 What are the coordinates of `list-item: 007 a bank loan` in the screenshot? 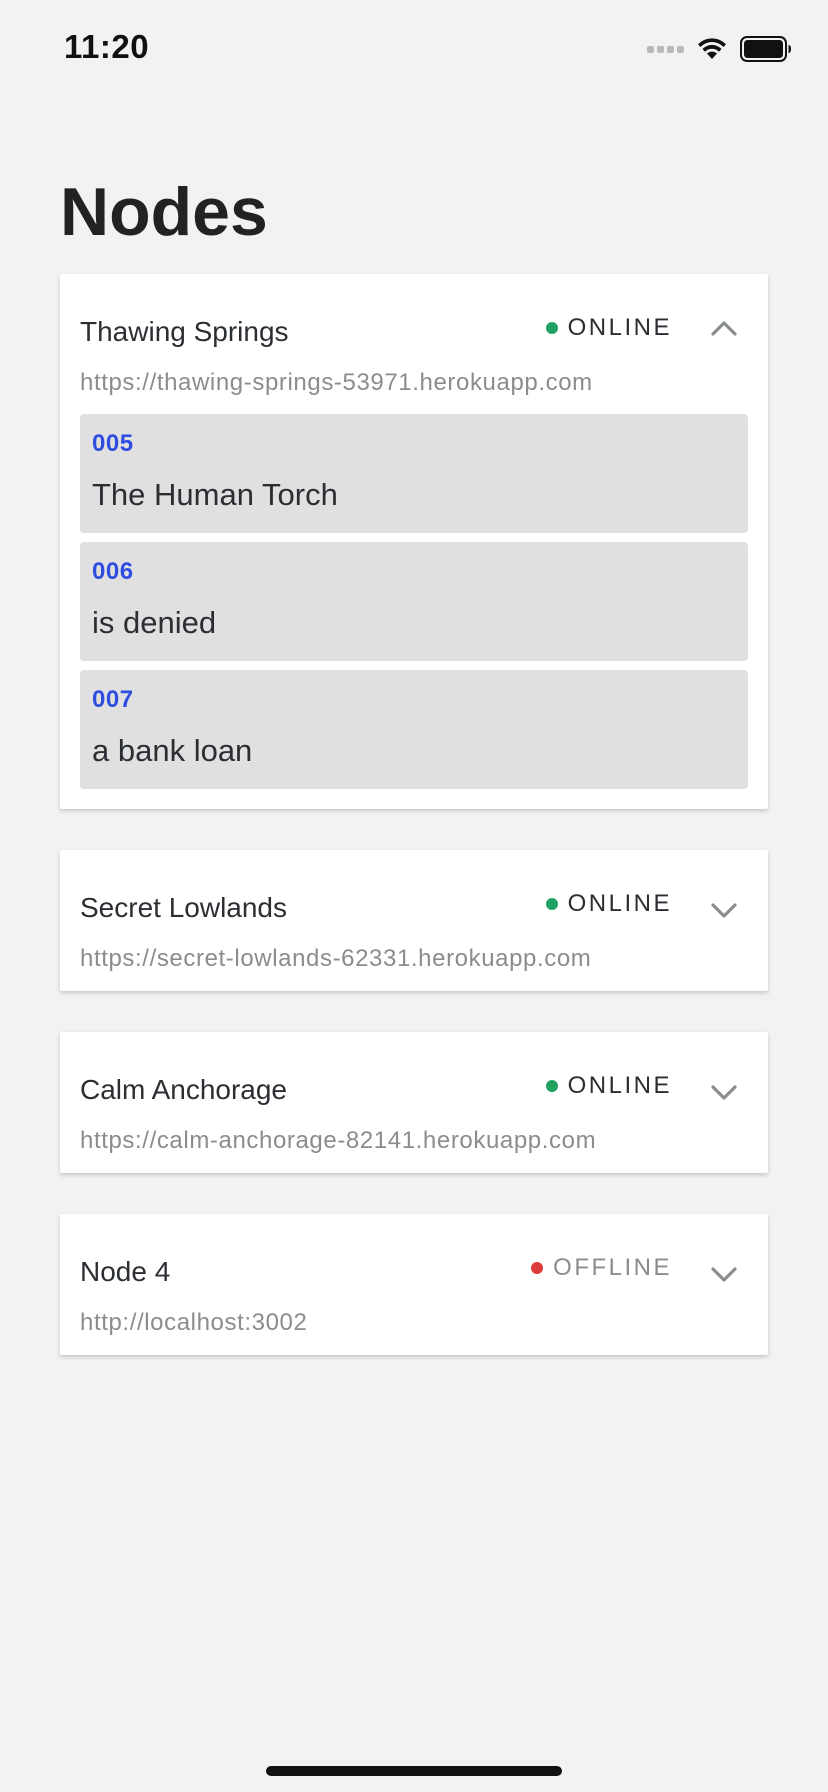 It's located at (414, 729).